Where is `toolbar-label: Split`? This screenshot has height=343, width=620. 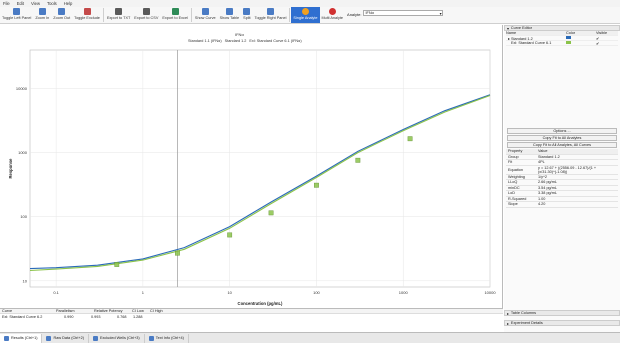 toolbar-label: Split is located at coordinates (247, 18).